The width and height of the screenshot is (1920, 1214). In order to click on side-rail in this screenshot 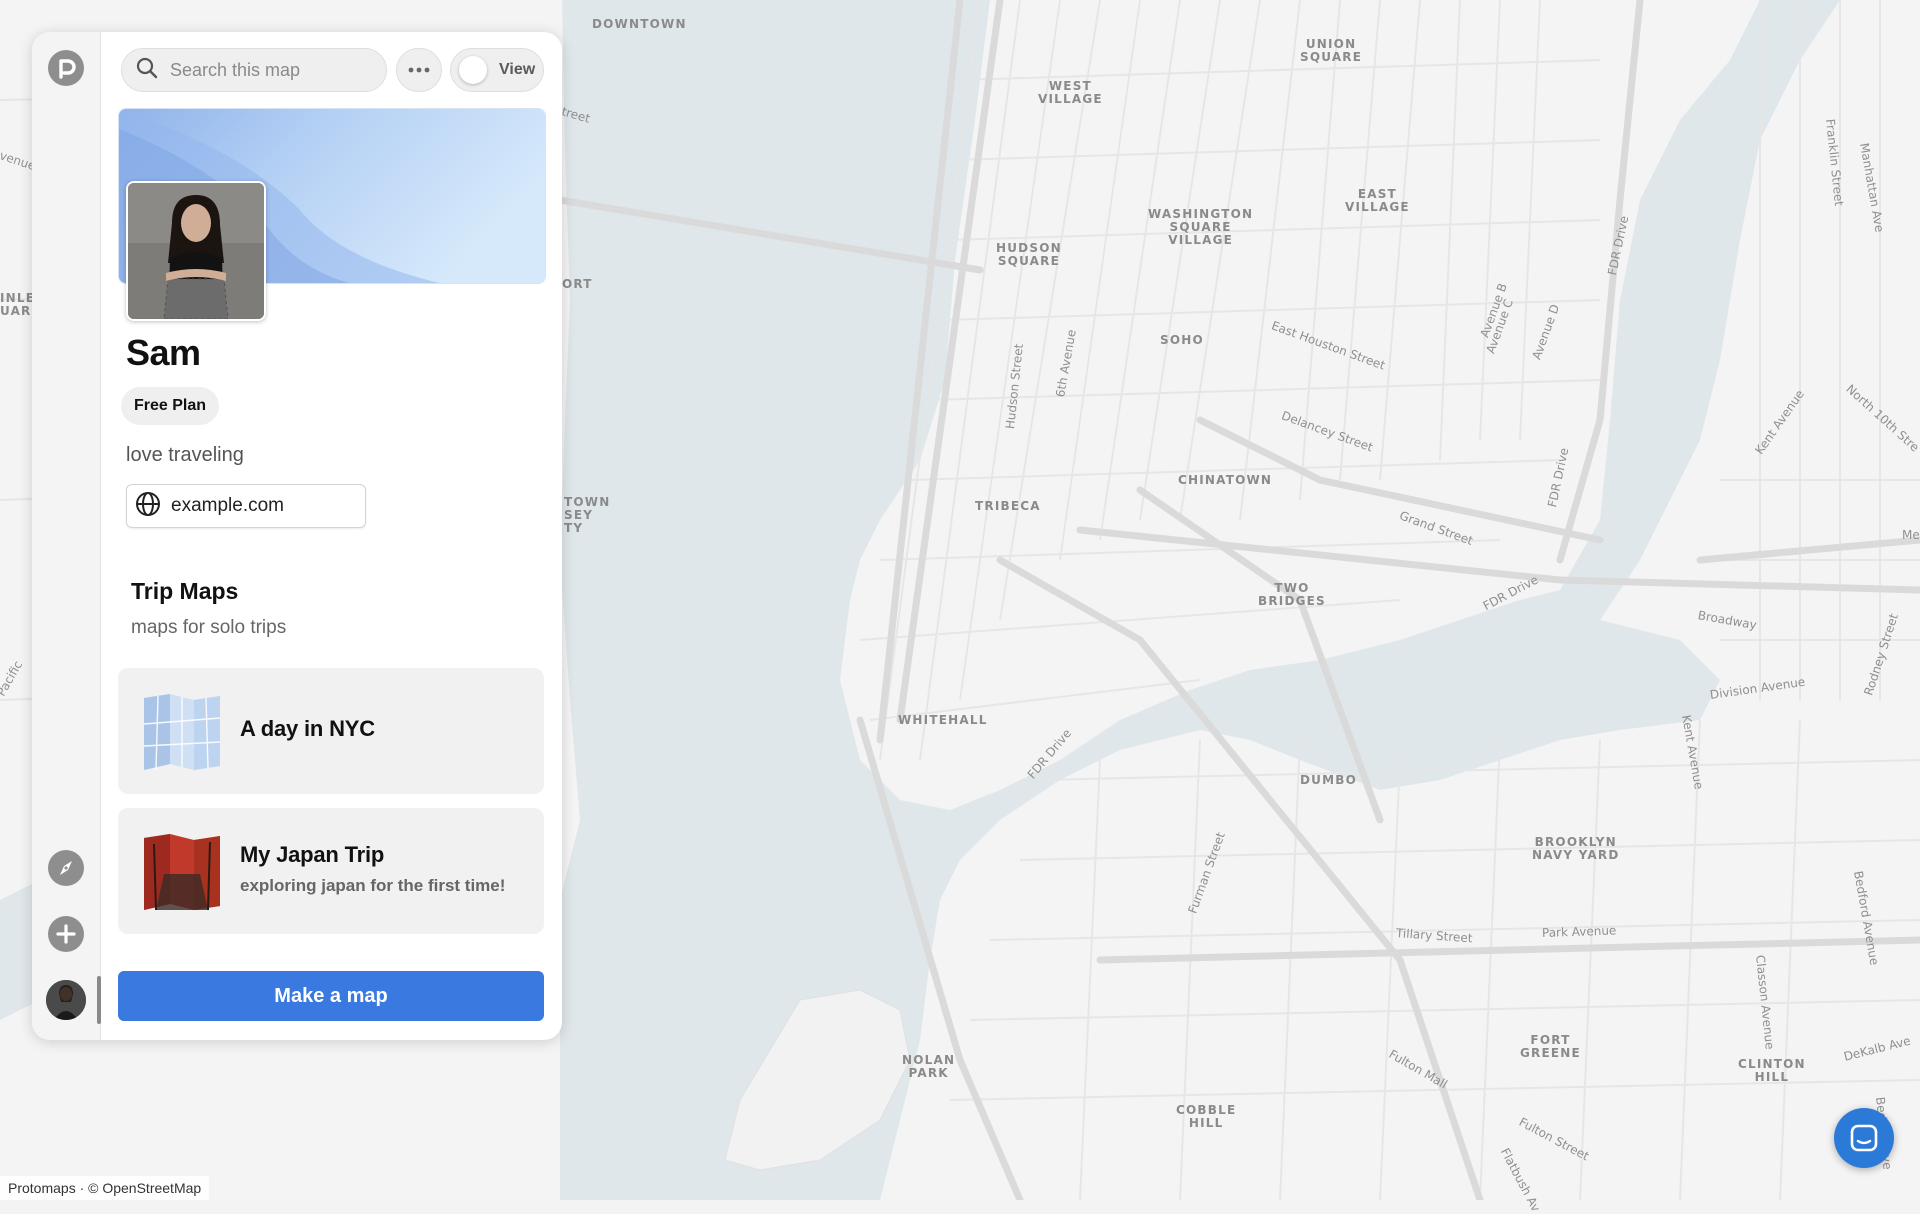, I will do `click(66, 536)`.